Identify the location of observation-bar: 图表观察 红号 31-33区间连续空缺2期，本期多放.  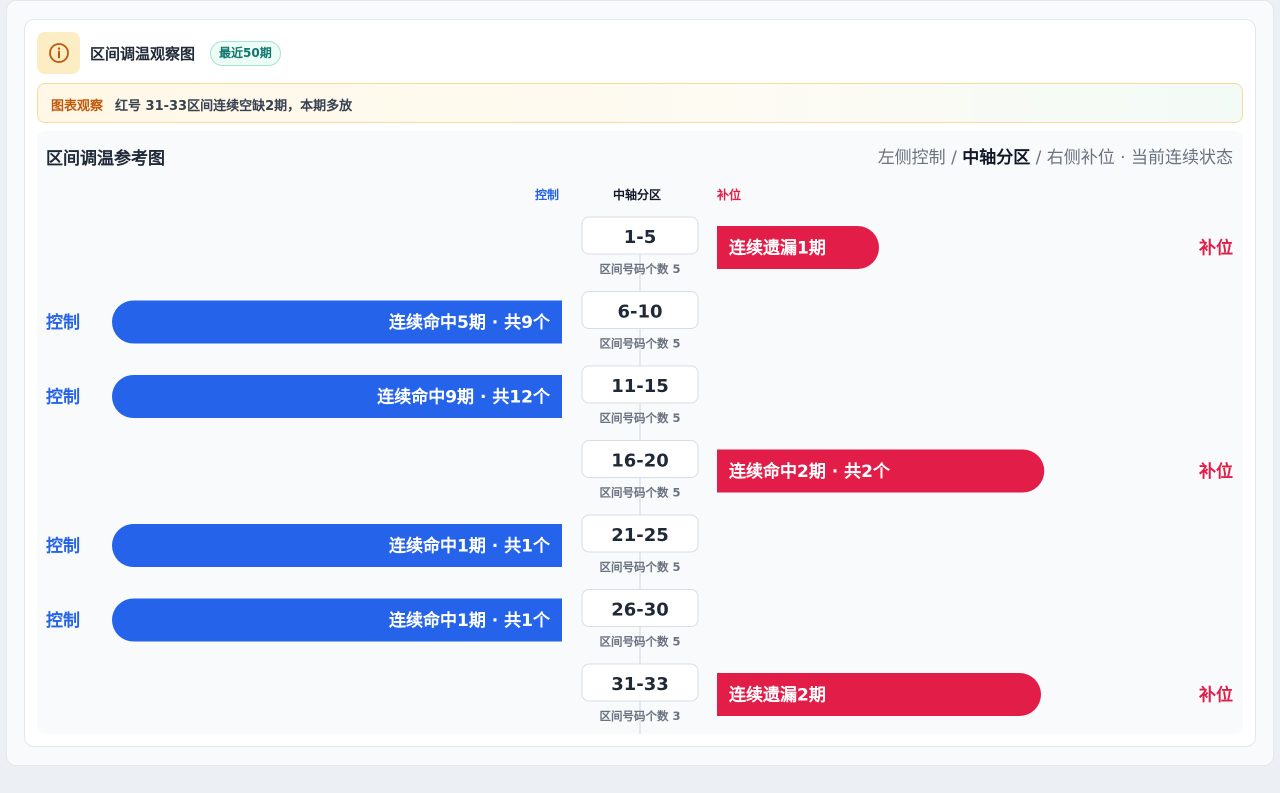
(640, 103).